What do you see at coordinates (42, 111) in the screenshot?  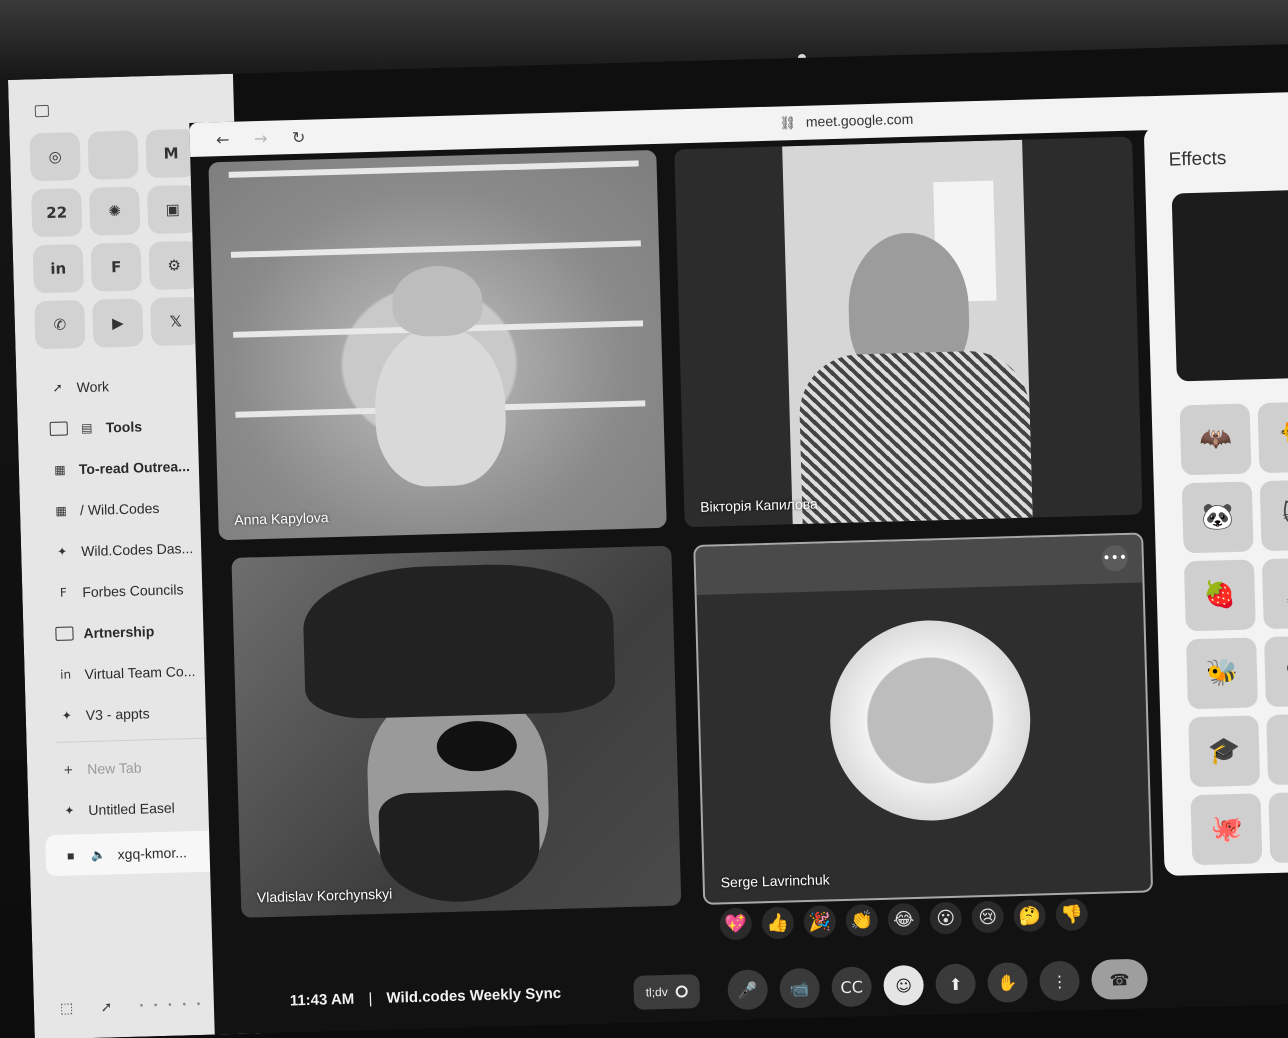 I see `sidebar-toggle-icon` at bounding box center [42, 111].